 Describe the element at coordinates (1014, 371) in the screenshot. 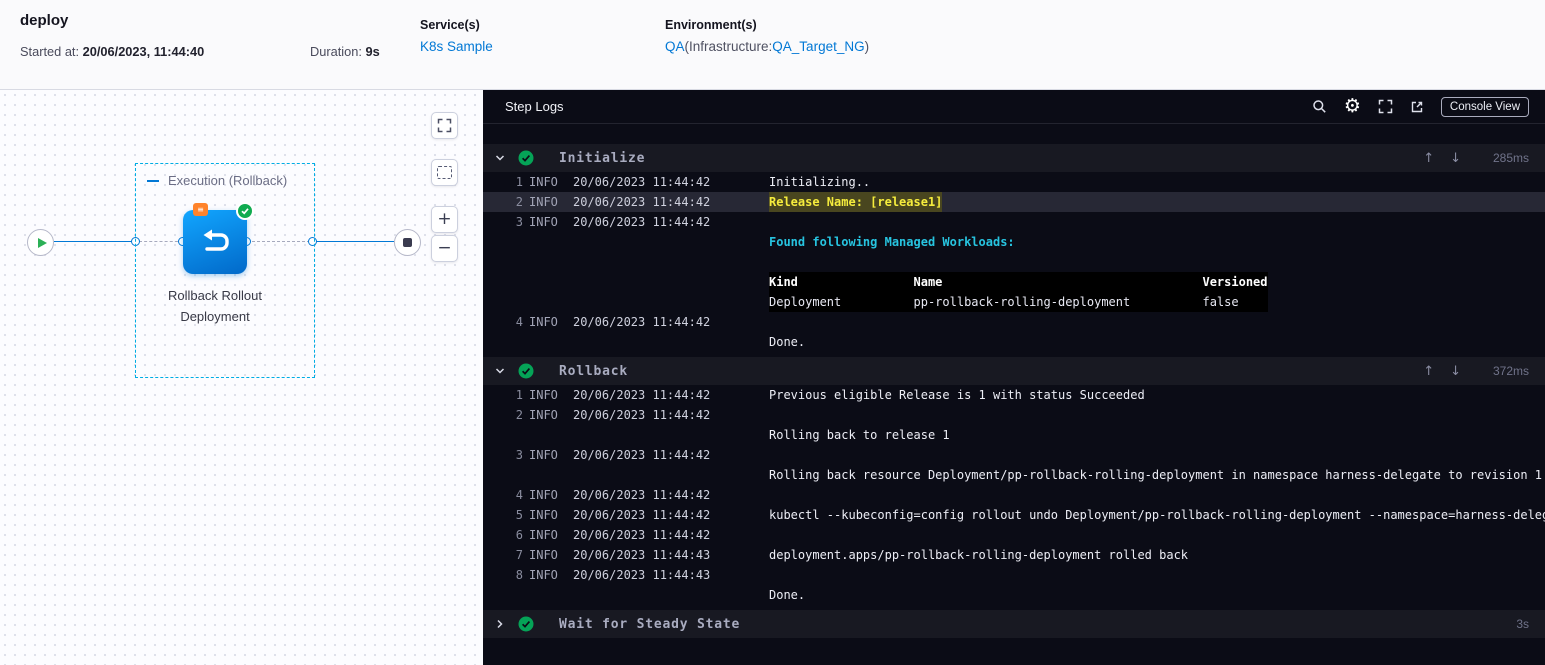

I see `log-section-header: Rollback ↑ ↓ 372ms` at that location.